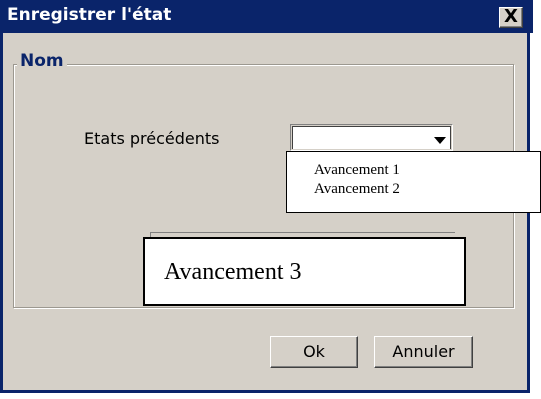 This screenshot has height=399, width=541. I want to click on dropdown-option: Avancement 1, so click(427, 170).